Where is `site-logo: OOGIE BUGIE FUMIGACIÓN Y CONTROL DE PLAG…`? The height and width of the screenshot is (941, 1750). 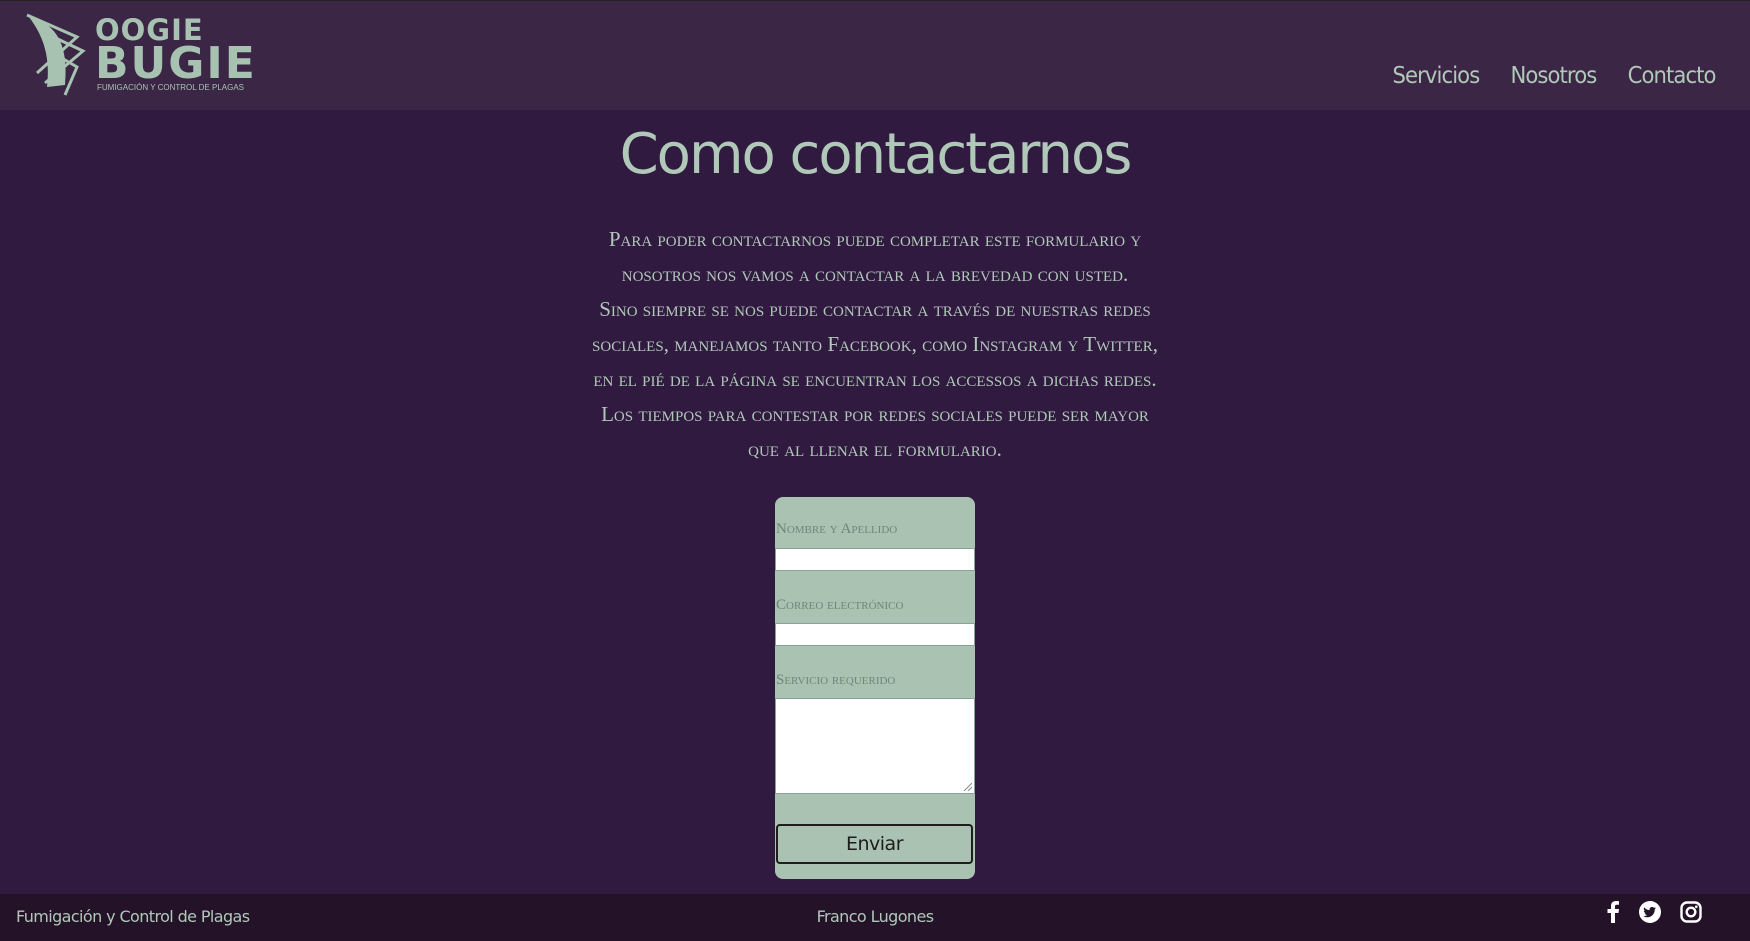
site-logo: OOGIE BUGIE FUMIGACIÓN Y CONTROL DE PLAG… is located at coordinates (140, 56).